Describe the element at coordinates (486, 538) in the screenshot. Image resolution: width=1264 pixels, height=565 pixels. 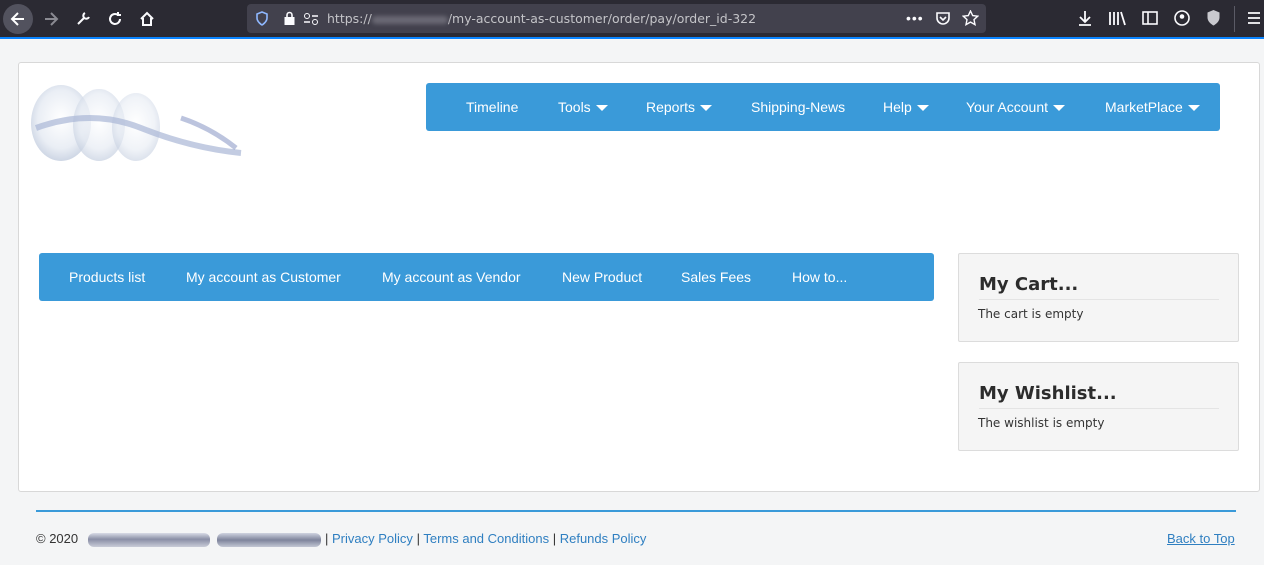
I see `terms-link: Terms and Conditions` at that location.